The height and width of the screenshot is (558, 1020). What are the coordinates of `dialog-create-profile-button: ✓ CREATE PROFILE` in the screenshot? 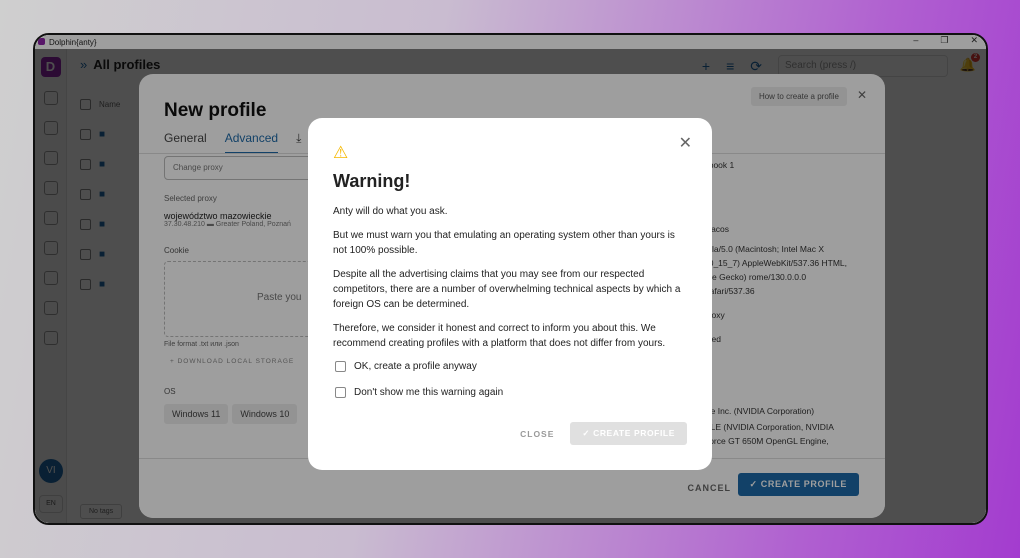 It's located at (628, 433).